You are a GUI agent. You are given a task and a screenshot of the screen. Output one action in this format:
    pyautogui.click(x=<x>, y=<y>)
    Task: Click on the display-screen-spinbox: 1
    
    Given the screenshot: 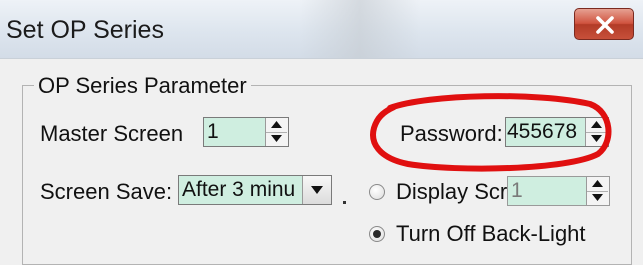 What is the action you would take?
    pyautogui.click(x=558, y=191)
    